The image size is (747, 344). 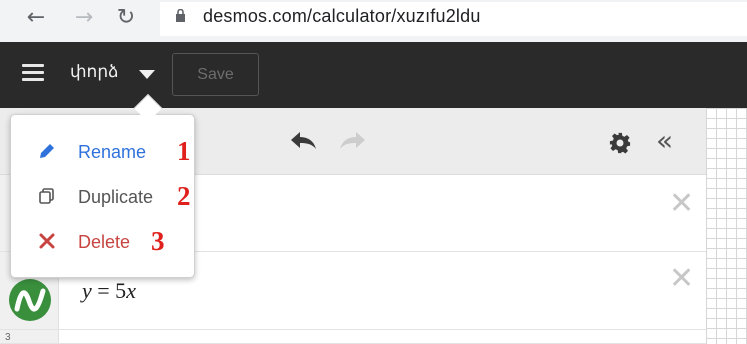 I want to click on redo-icon, so click(x=353, y=141).